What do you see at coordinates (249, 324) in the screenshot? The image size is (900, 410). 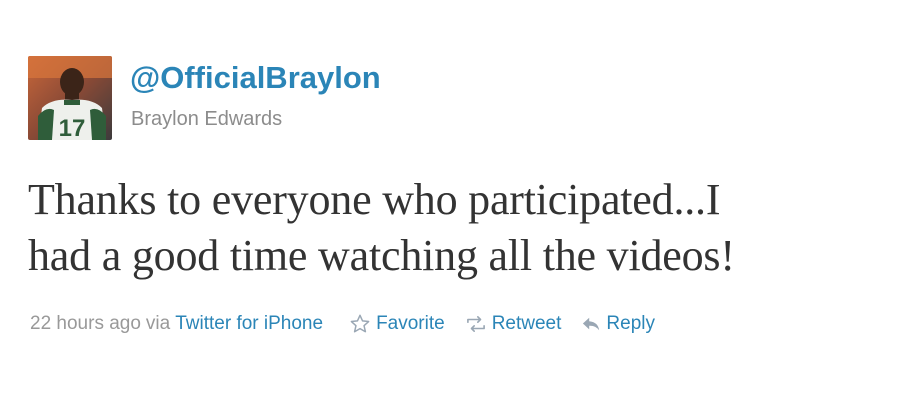 I see `source-link: Twitter for iPhone` at bounding box center [249, 324].